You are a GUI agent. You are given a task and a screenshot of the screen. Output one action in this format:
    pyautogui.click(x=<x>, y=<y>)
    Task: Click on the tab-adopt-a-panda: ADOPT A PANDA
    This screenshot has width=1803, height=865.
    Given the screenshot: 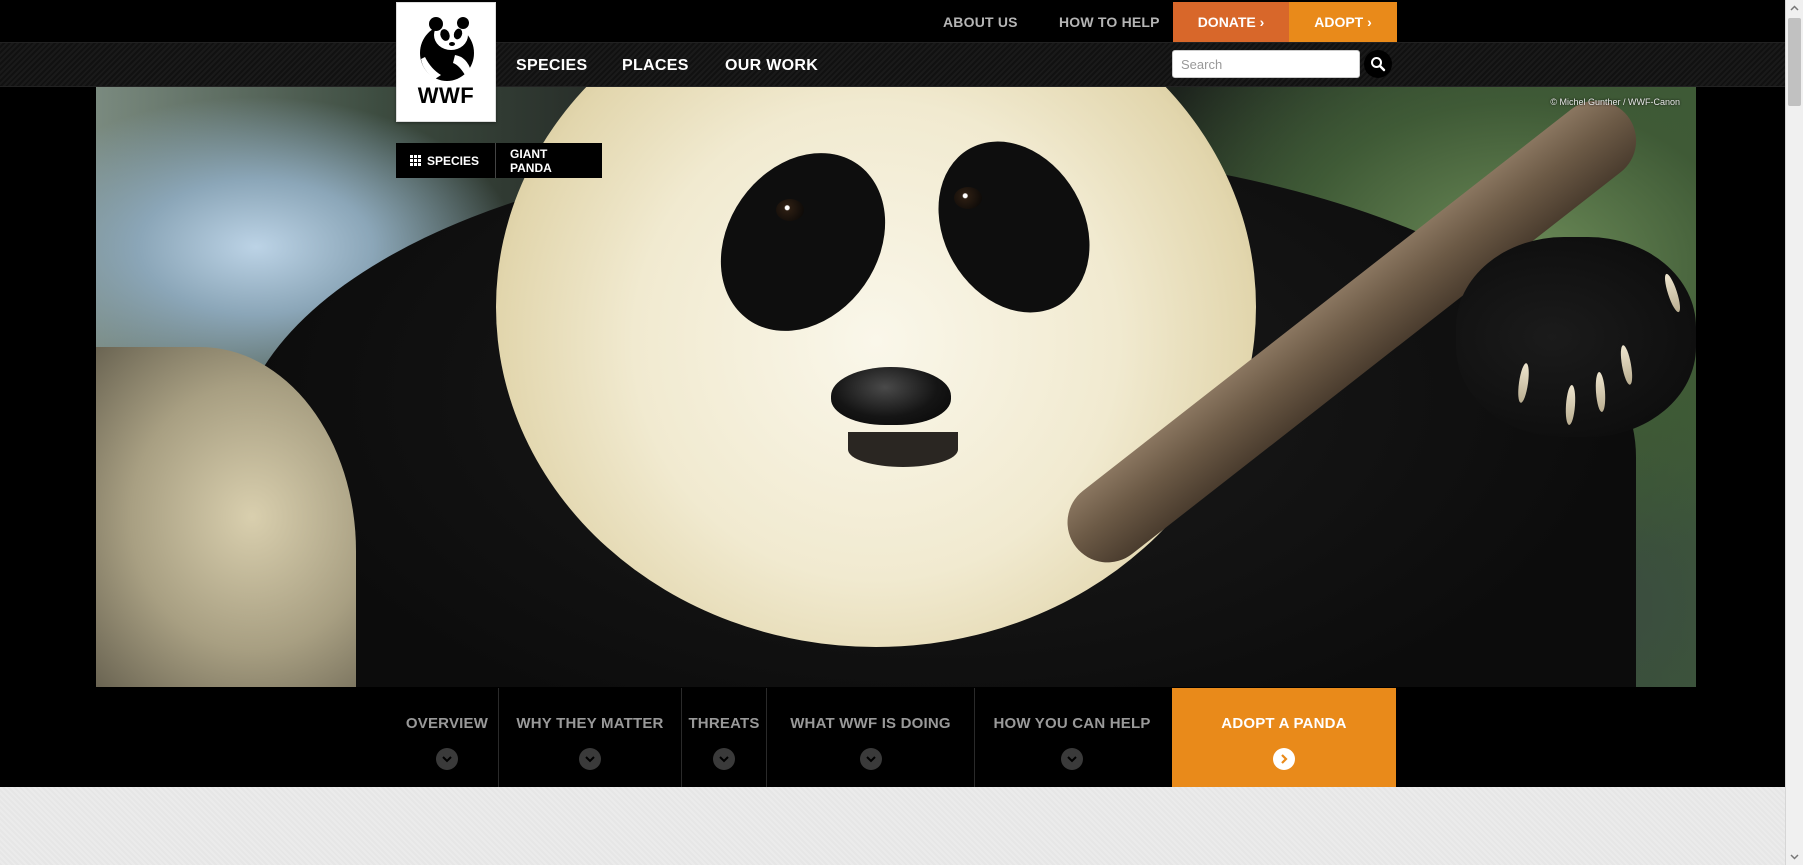 What is the action you would take?
    pyautogui.click(x=1284, y=737)
    